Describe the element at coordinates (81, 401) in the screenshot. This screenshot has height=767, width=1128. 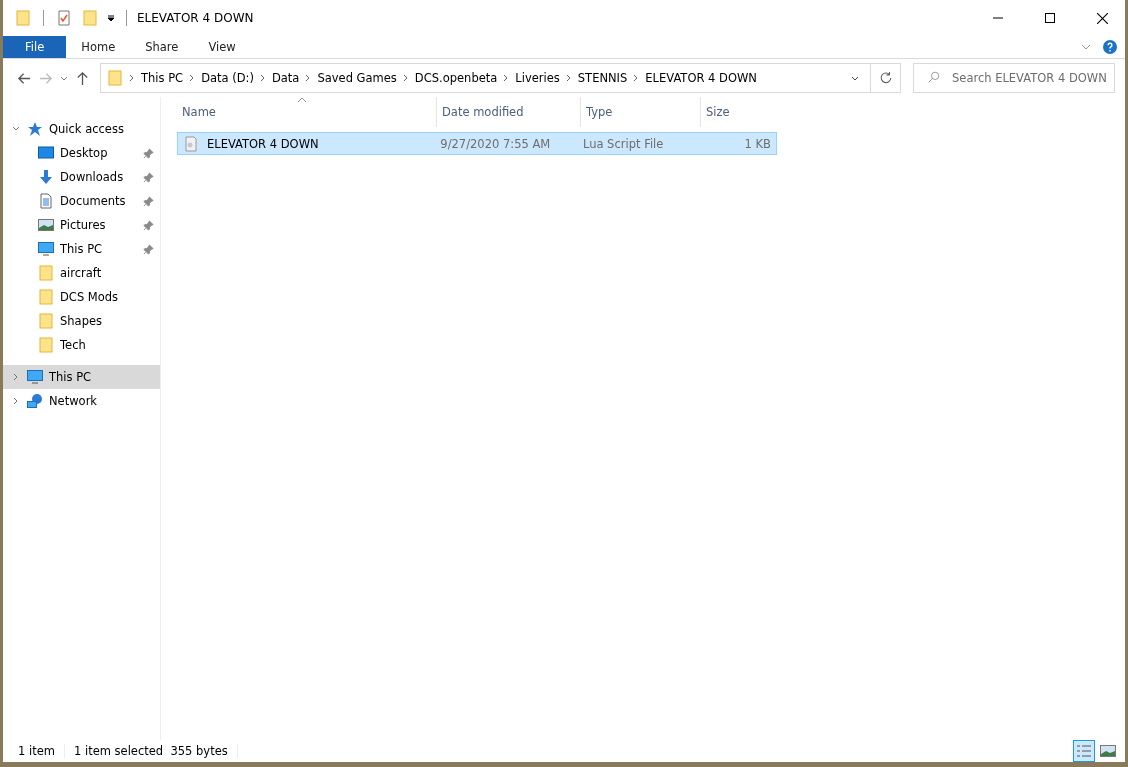
I see `nav-item: Network` at that location.